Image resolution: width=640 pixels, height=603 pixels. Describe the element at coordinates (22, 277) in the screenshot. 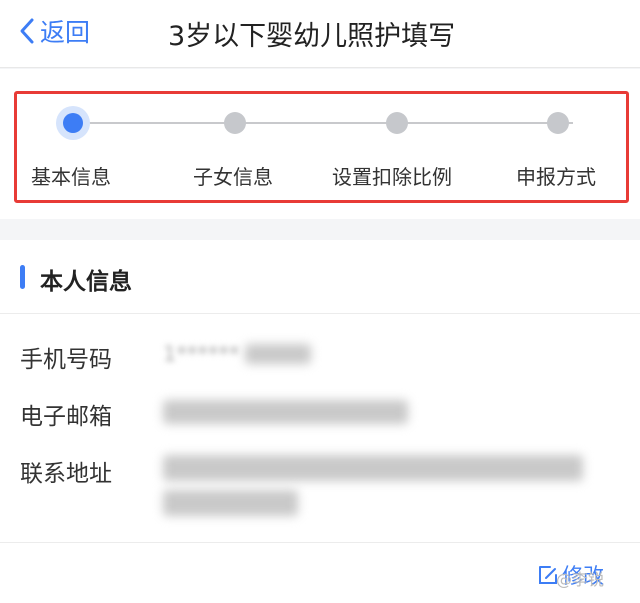

I see `section-accent-bar` at that location.